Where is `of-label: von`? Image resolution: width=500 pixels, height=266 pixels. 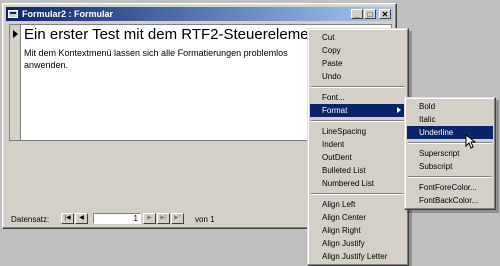
of-label: von is located at coordinates (201, 219).